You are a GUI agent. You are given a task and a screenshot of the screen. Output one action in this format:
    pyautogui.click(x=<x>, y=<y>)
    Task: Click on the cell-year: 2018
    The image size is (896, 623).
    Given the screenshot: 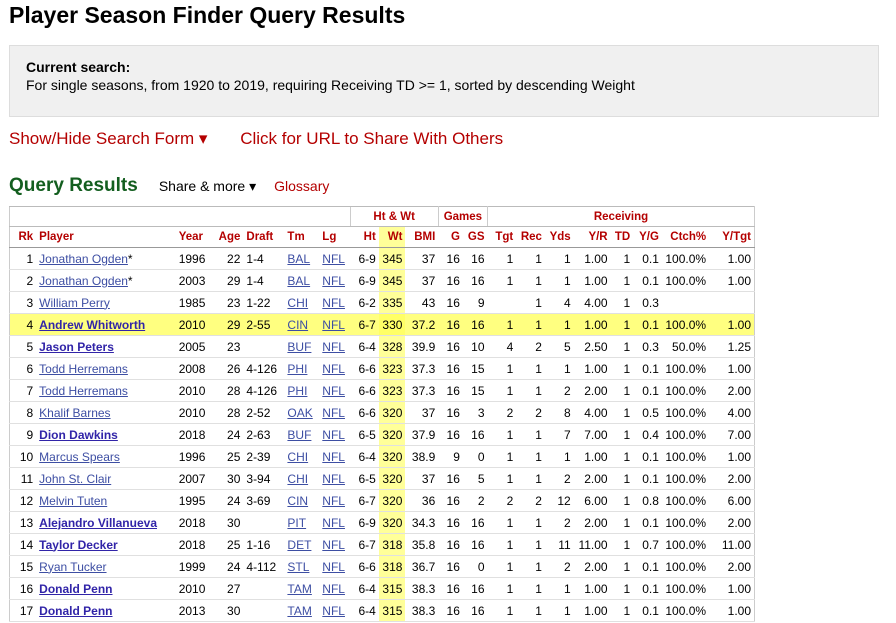 What is the action you would take?
    pyautogui.click(x=194, y=434)
    